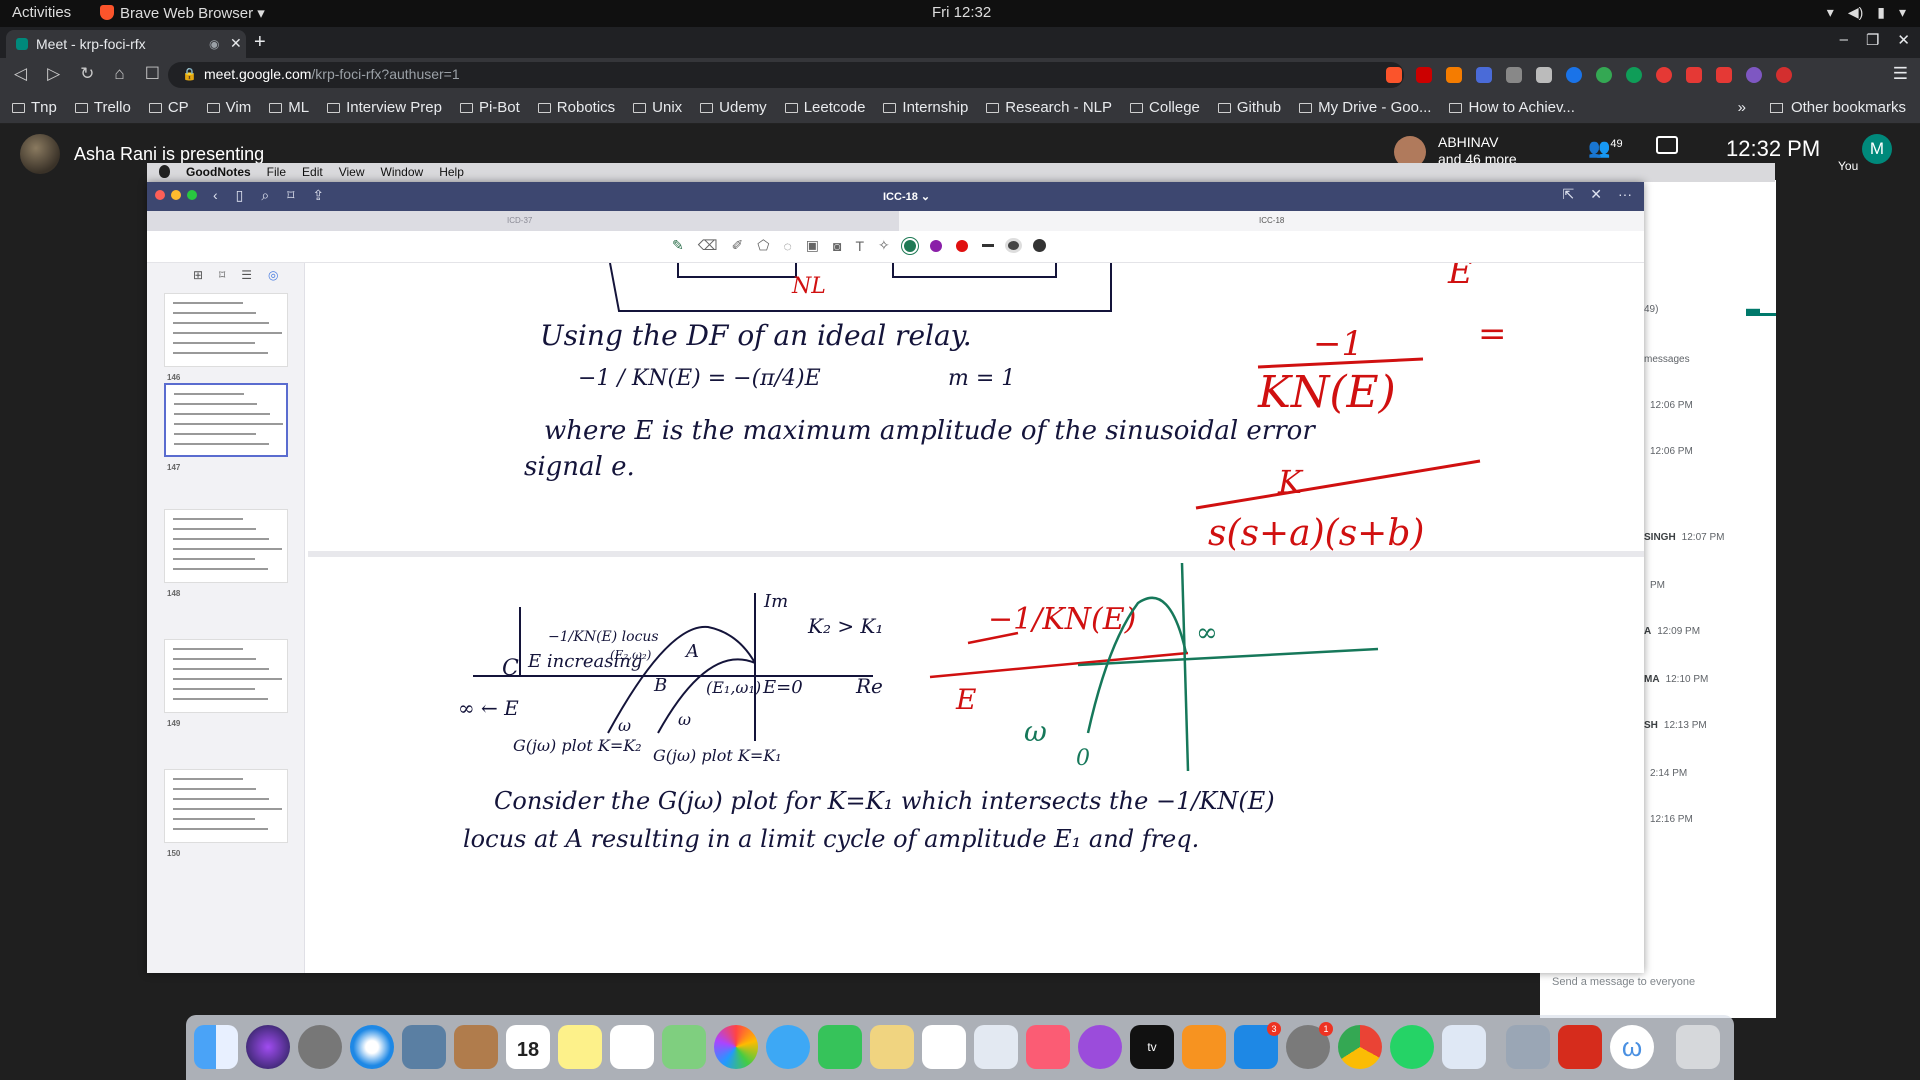  I want to click on sidebar-toggle-icon: ▯, so click(240, 195).